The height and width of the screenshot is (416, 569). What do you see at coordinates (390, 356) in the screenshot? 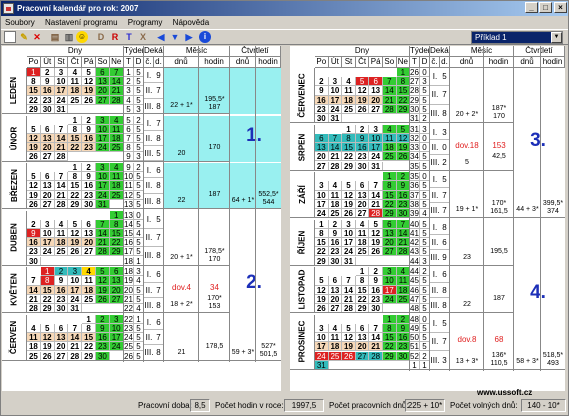
I see `day-cell: 29` at bounding box center [390, 356].